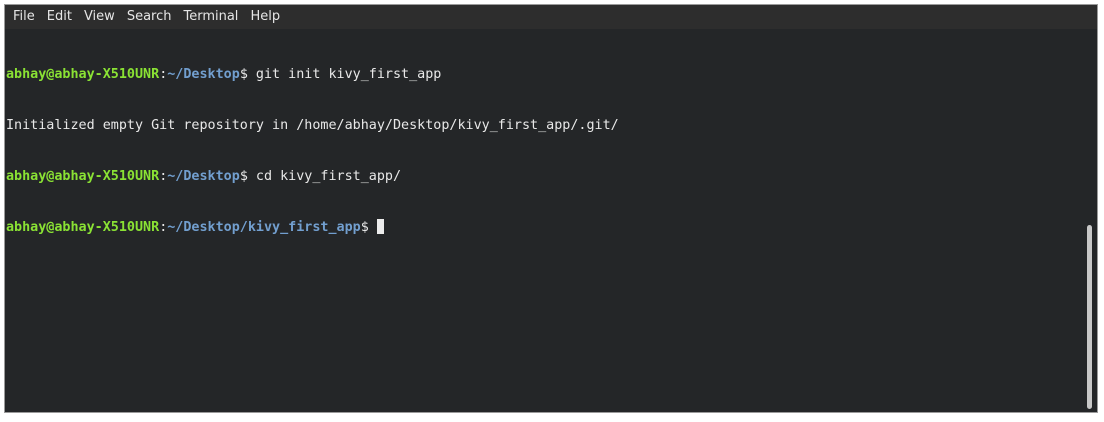 This screenshot has width=1104, height=422. What do you see at coordinates (551, 17) in the screenshot?
I see `menu-bar: File Edit View Search Terminal Help` at bounding box center [551, 17].